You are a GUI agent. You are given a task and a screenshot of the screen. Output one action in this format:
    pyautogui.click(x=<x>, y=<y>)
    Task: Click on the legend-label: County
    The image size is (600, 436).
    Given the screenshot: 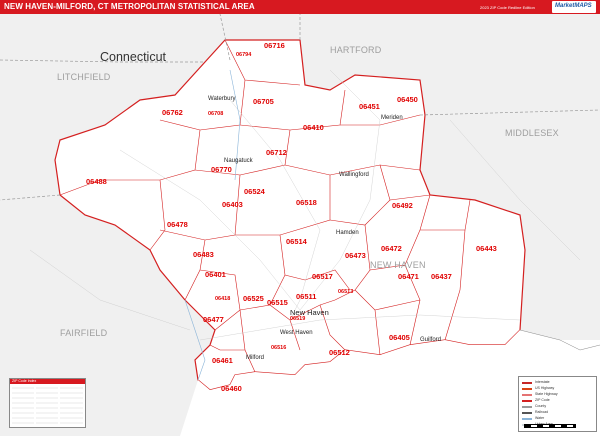 What is the action you would take?
    pyautogui.click(x=541, y=406)
    